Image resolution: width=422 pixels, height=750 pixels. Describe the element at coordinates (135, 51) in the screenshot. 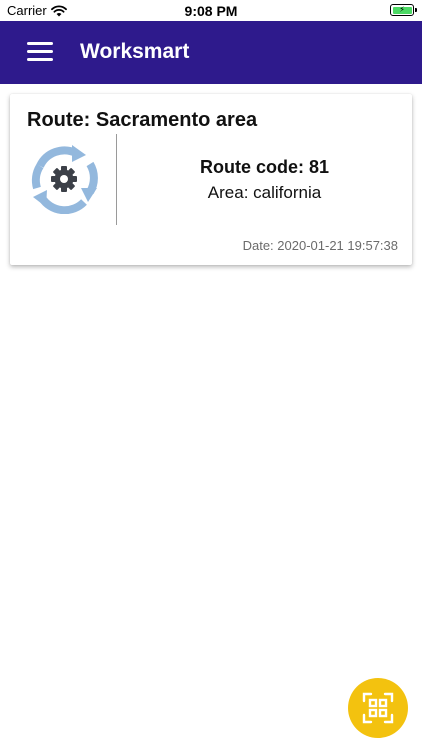

I see `app-title: Worksmart` at that location.